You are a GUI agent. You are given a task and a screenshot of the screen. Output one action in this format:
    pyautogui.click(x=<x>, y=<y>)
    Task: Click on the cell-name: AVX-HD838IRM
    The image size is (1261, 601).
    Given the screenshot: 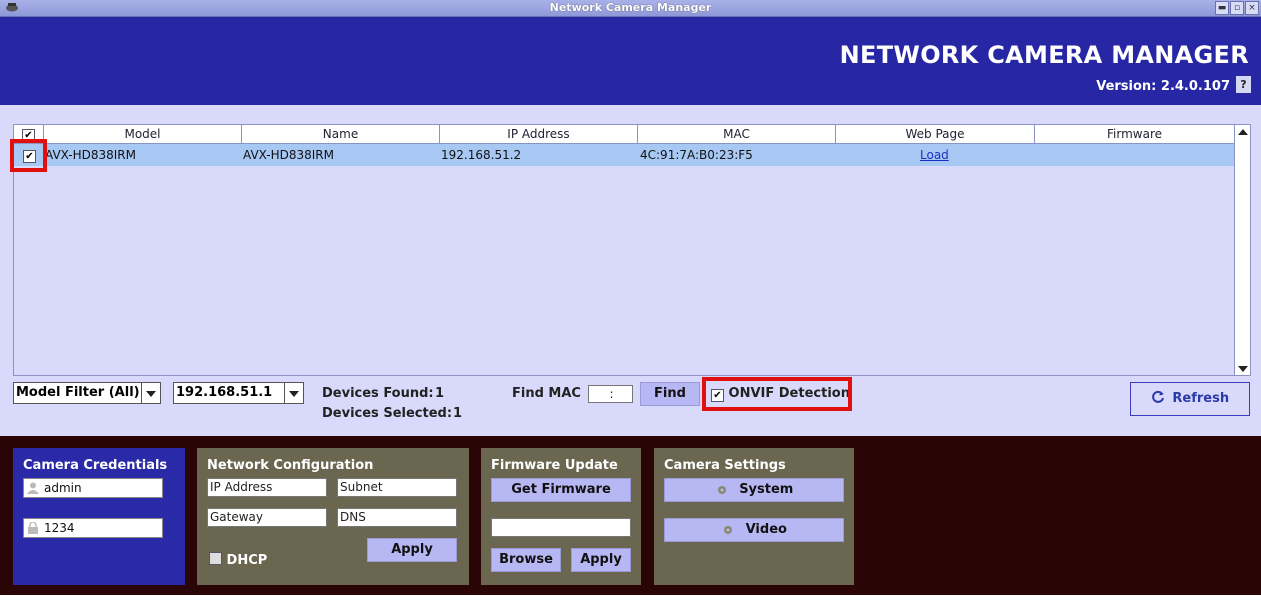 What is the action you would take?
    pyautogui.click(x=289, y=155)
    